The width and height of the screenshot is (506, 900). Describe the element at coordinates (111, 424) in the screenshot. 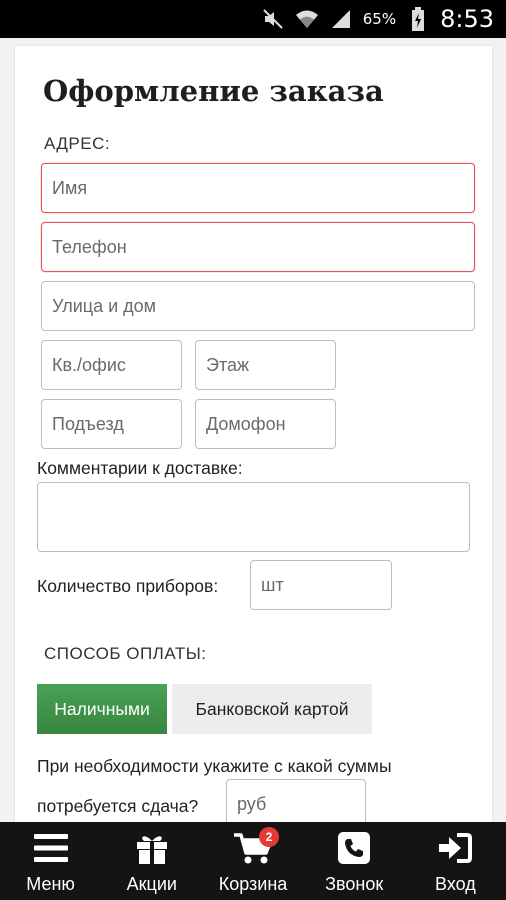

I see `entrance-input` at that location.